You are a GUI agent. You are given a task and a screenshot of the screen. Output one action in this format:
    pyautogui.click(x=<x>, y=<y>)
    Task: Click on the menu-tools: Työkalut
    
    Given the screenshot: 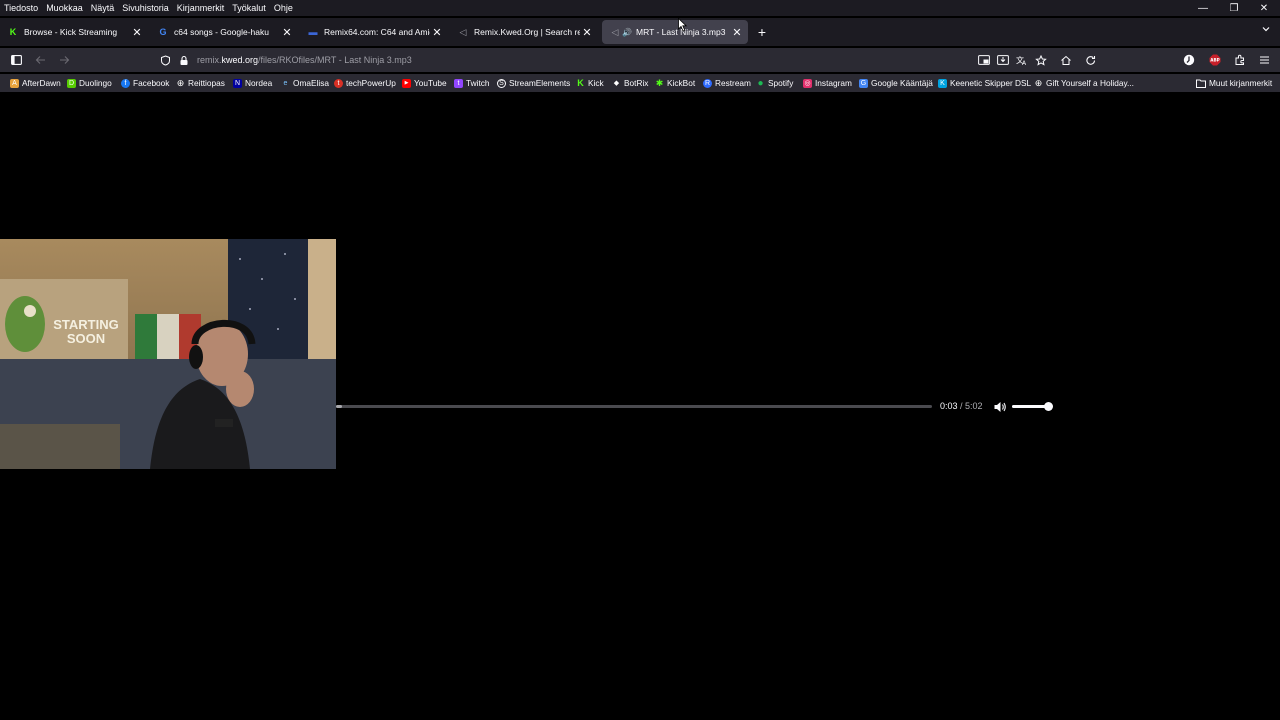 What is the action you would take?
    pyautogui.click(x=249, y=8)
    